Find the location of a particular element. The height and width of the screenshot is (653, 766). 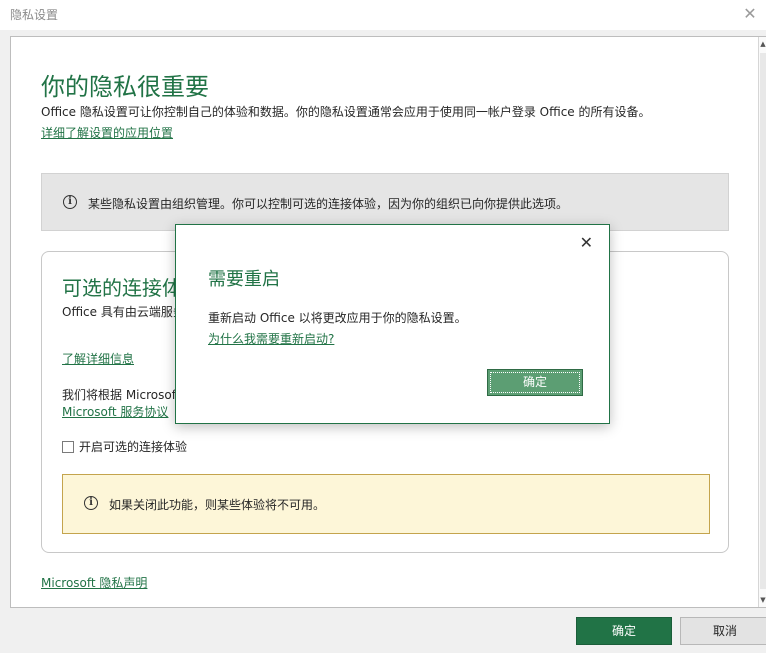

basis-text: 我们将根据 Microsoft is located at coordinates (121, 395).